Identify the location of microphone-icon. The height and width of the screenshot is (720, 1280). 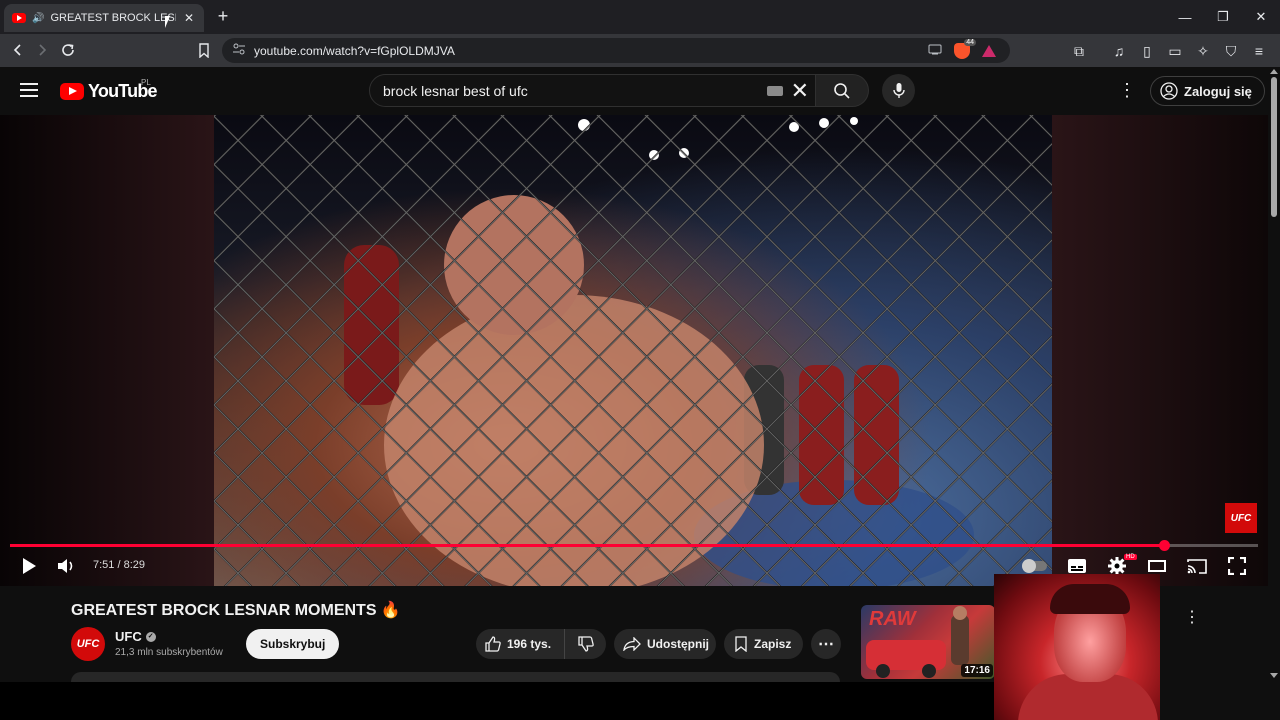
(898, 90).